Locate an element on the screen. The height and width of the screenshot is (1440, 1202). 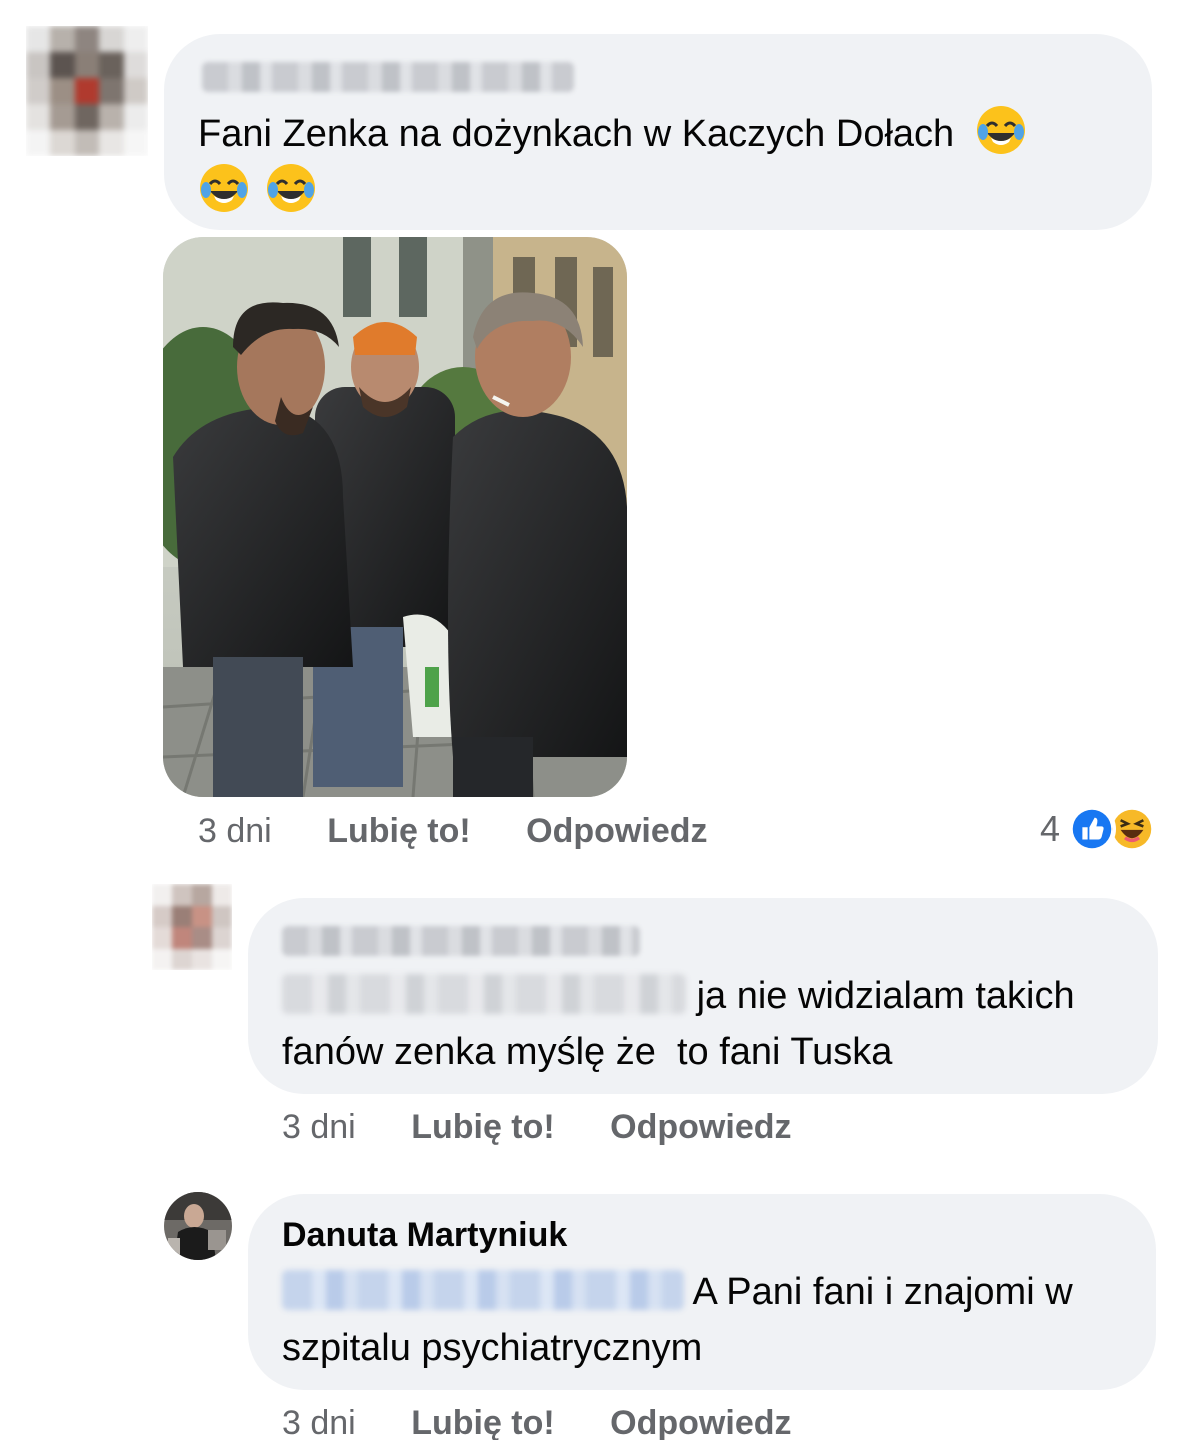
comment-text-line-2: fanów zenka myślę że to fani Tuska is located at coordinates (587, 1052).